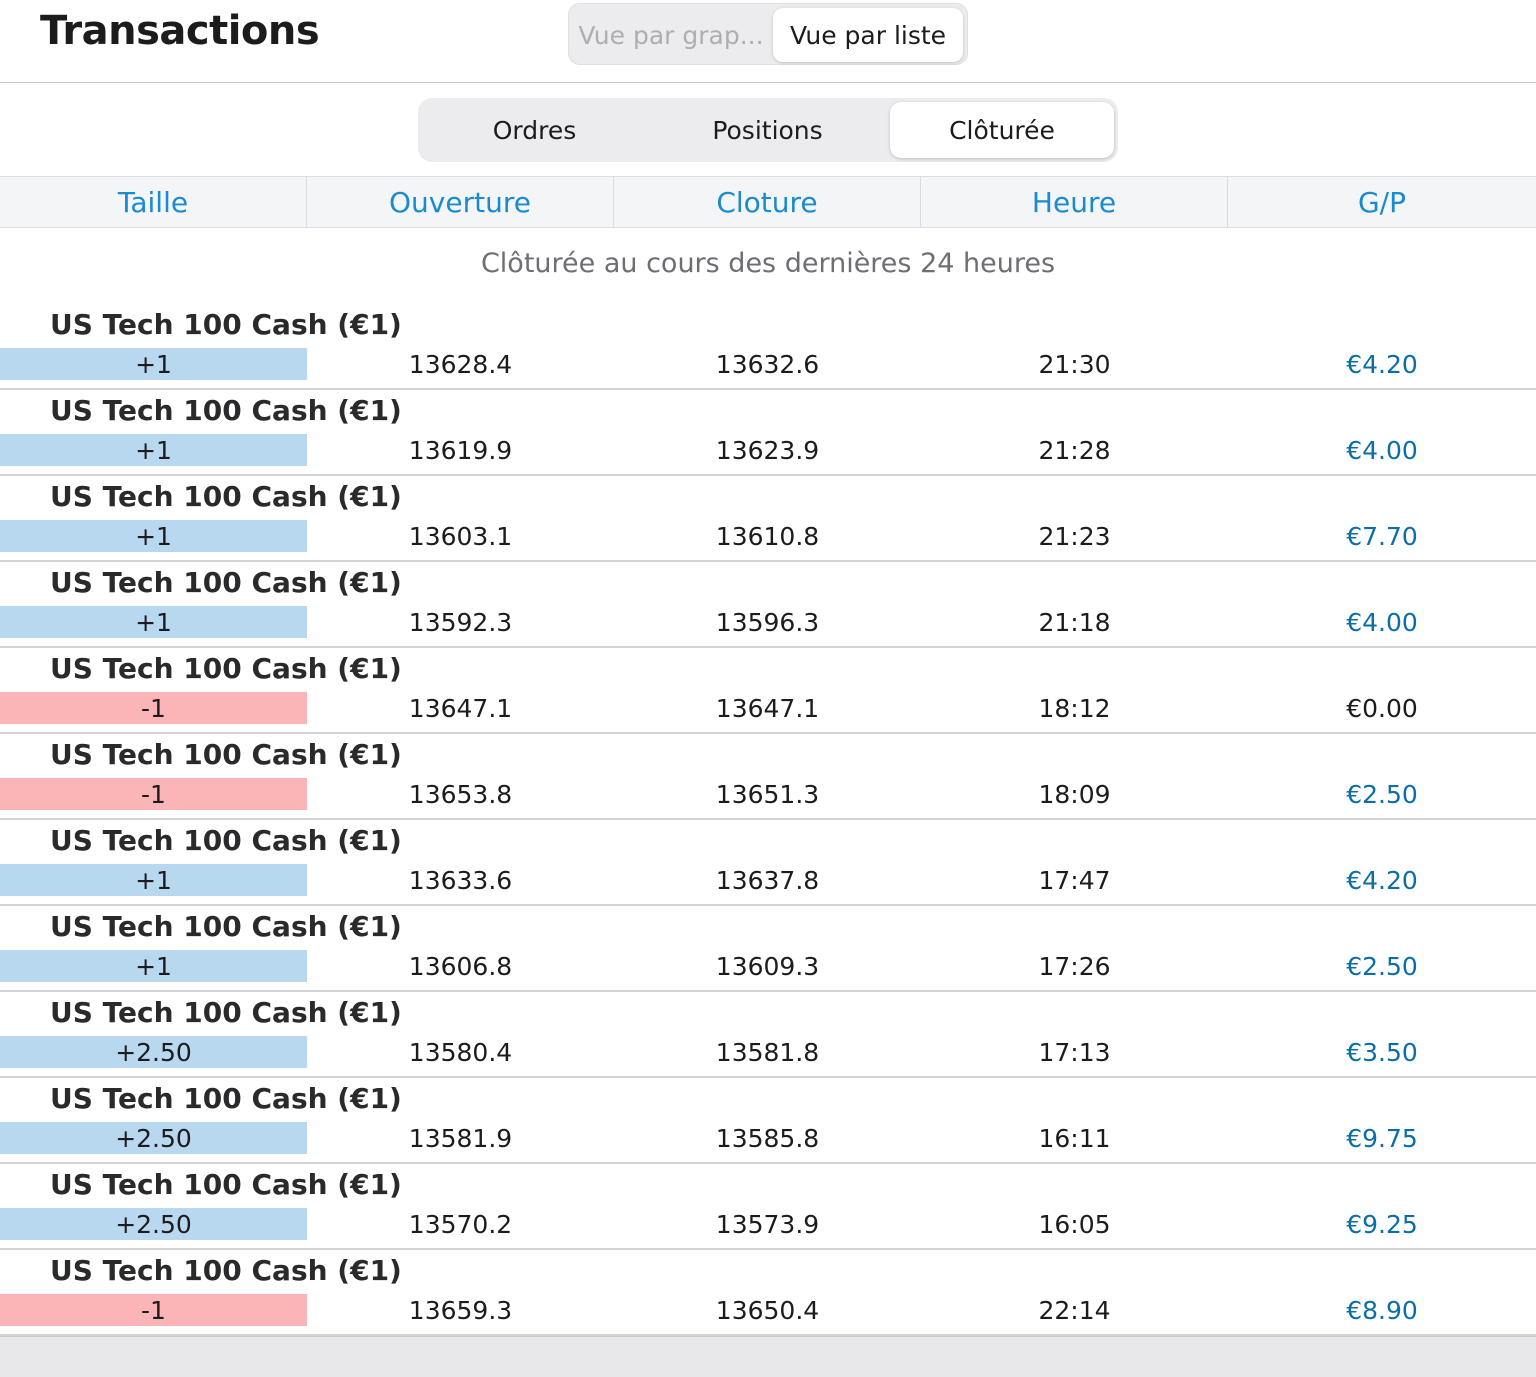  Describe the element at coordinates (460, 794) in the screenshot. I see `open-price: 13653.8` at that location.